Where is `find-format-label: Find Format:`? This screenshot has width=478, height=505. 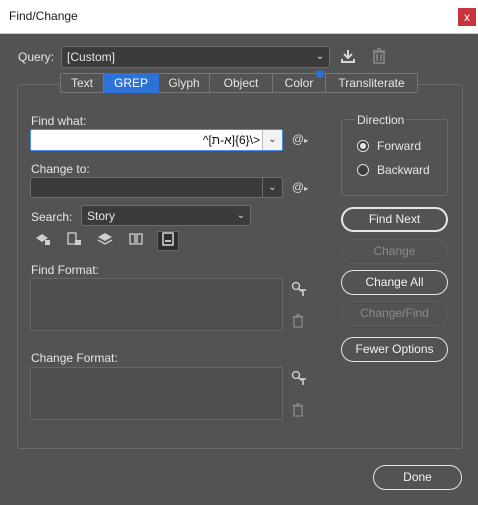
find-format-label: Find Format: is located at coordinates (65, 270).